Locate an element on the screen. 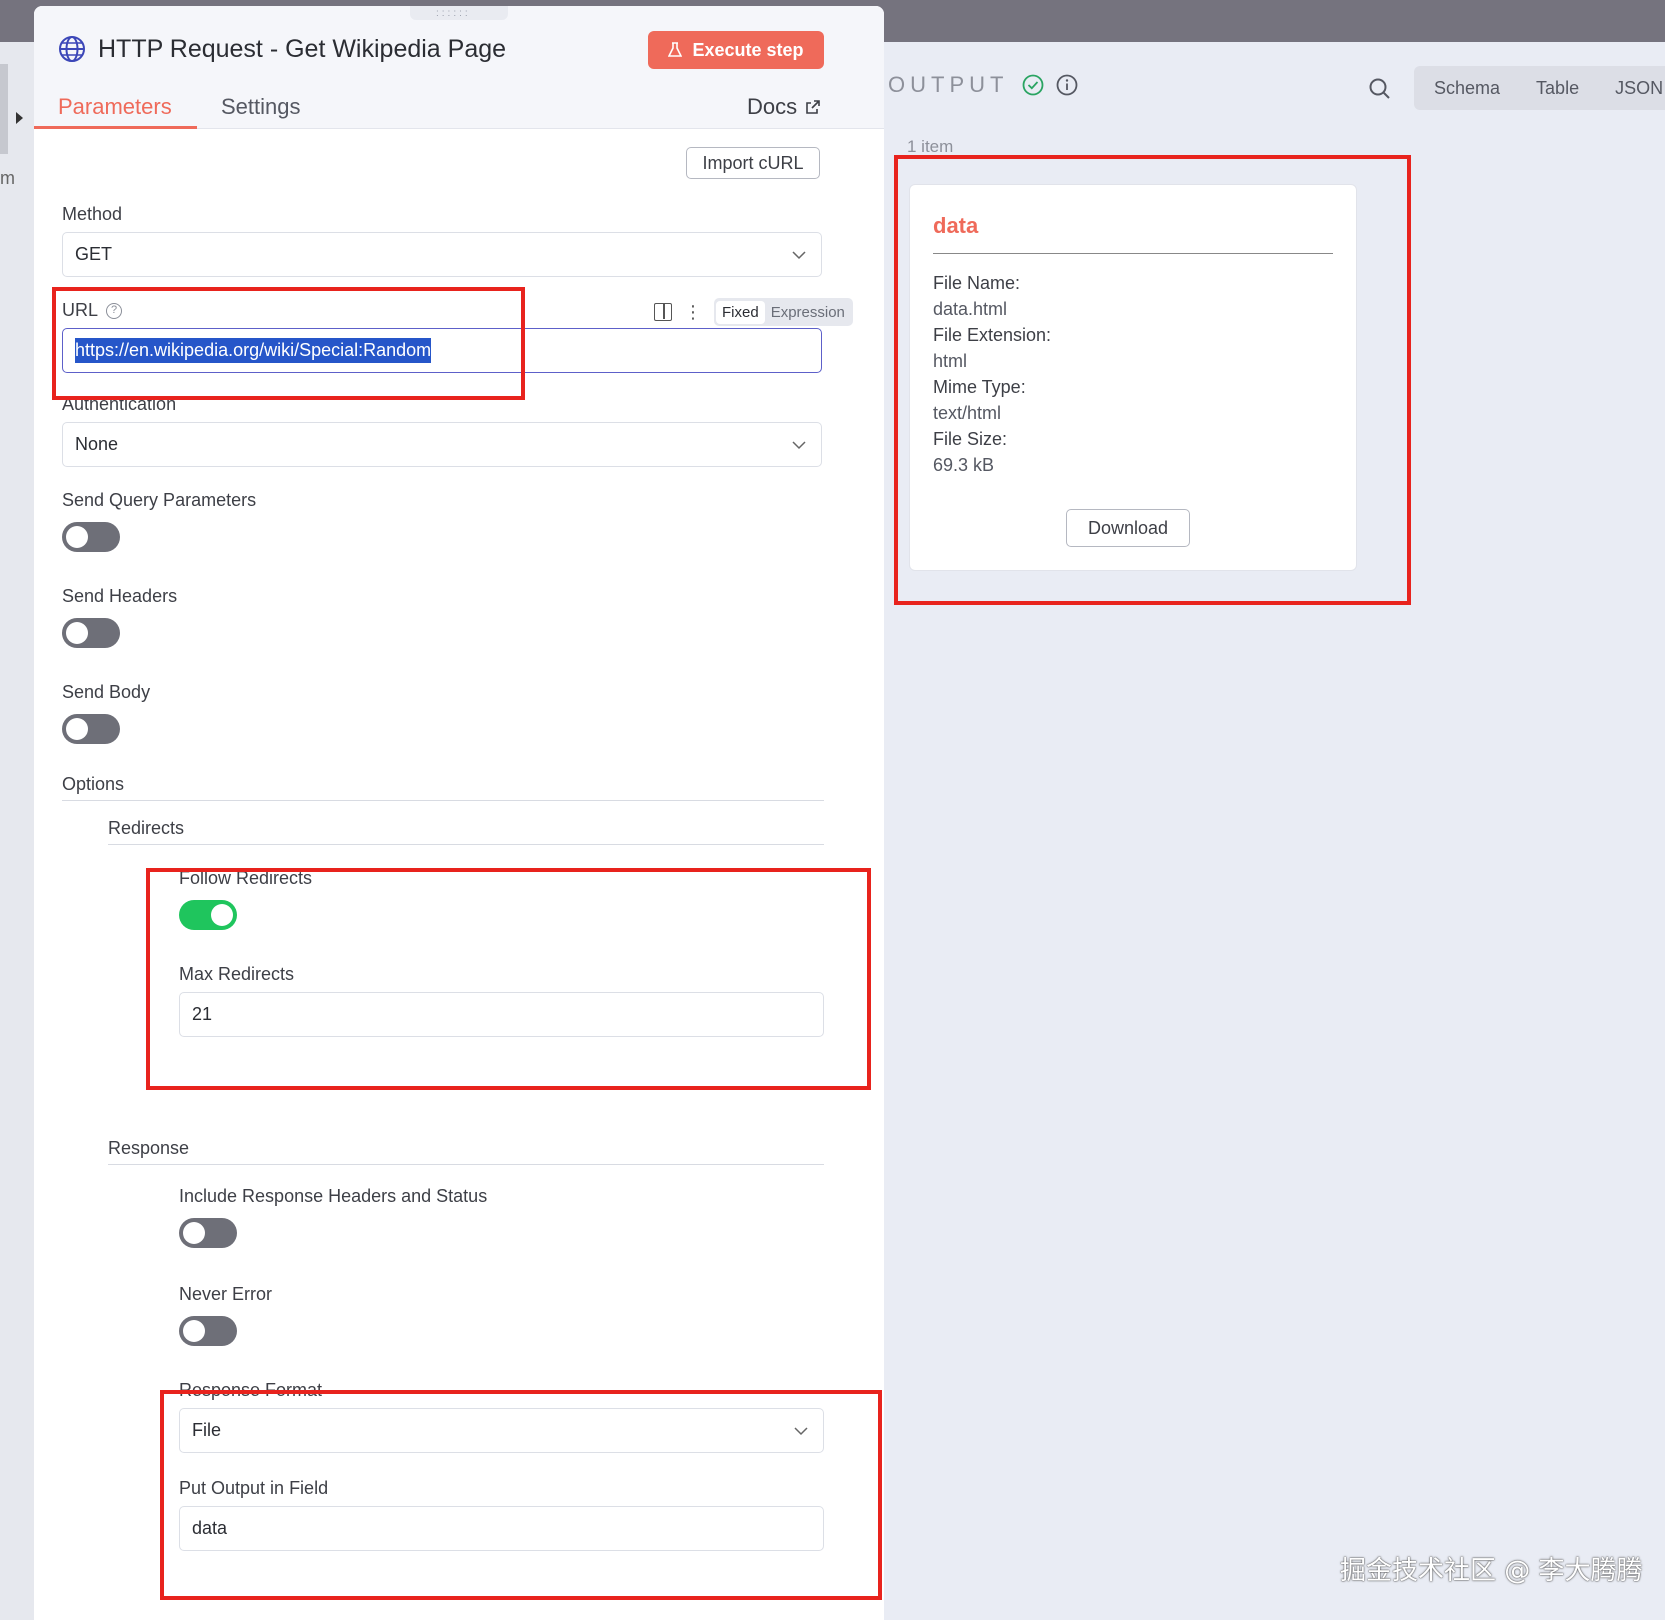 The height and width of the screenshot is (1620, 1665). docs-link: Docs is located at coordinates (784, 107).